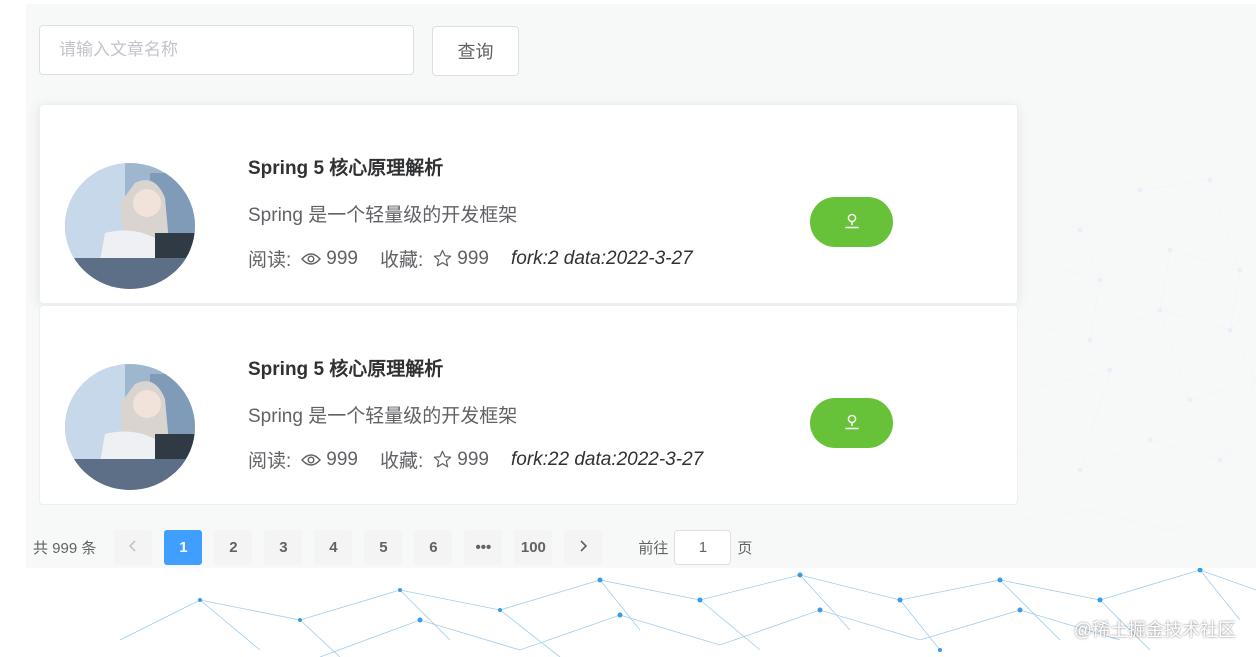  What do you see at coordinates (483, 547) in the screenshot?
I see `page-ellipsis-button: •••` at bounding box center [483, 547].